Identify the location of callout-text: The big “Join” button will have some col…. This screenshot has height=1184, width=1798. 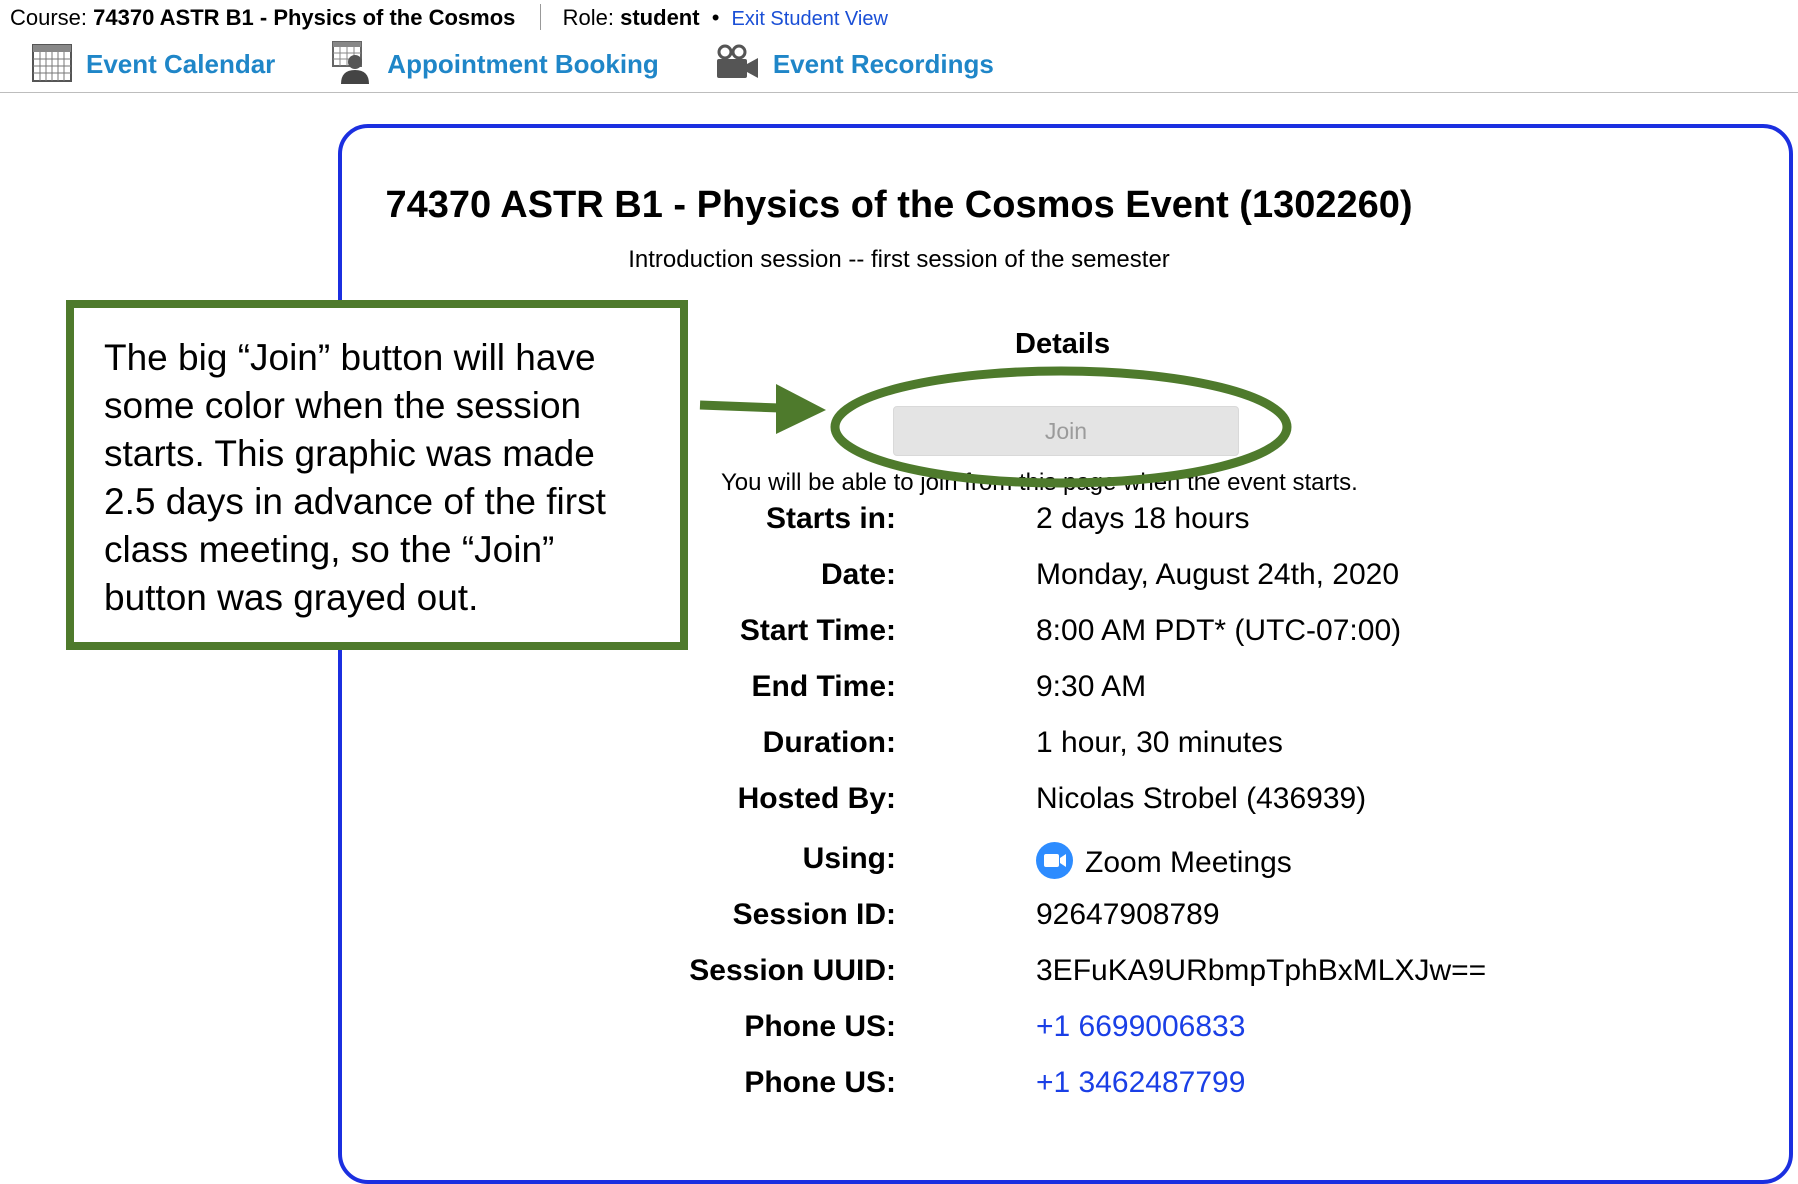
(355, 477).